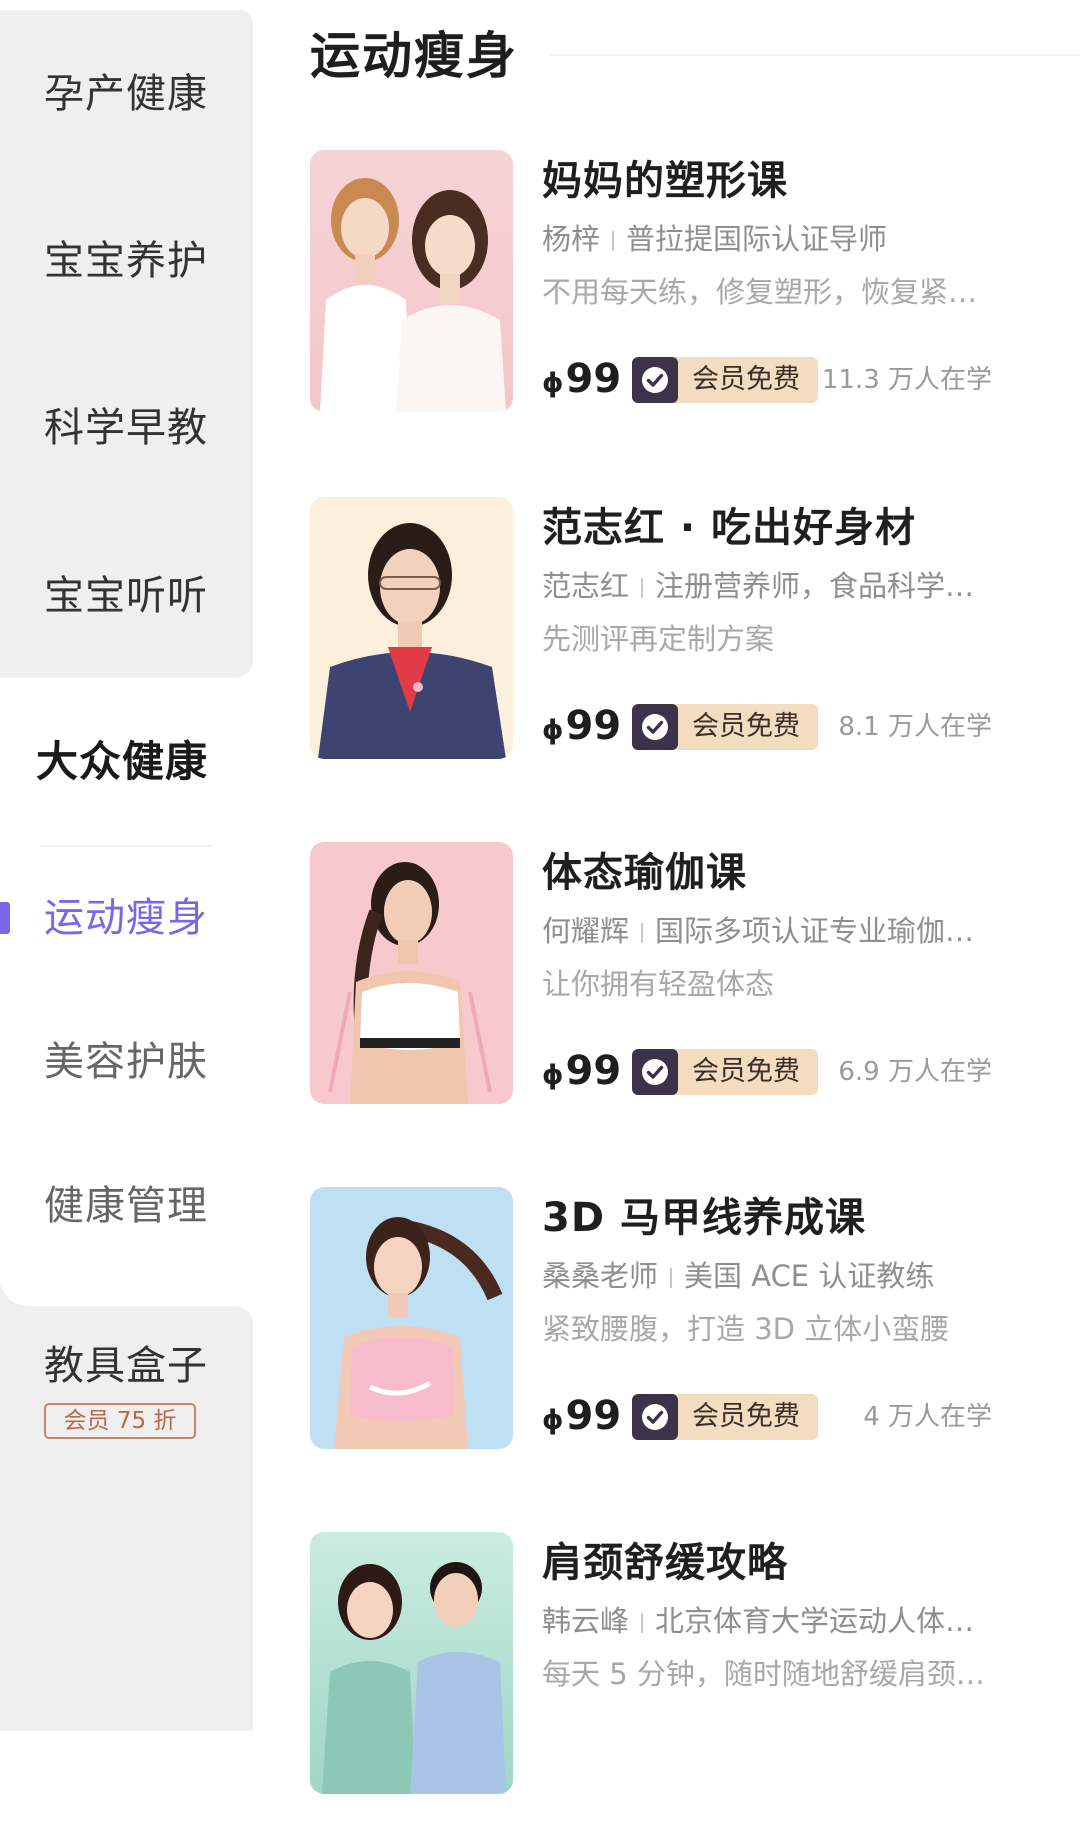  Describe the element at coordinates (665, 1563) in the screenshot. I see `course-title: 肩颈舒缓攻略` at that location.